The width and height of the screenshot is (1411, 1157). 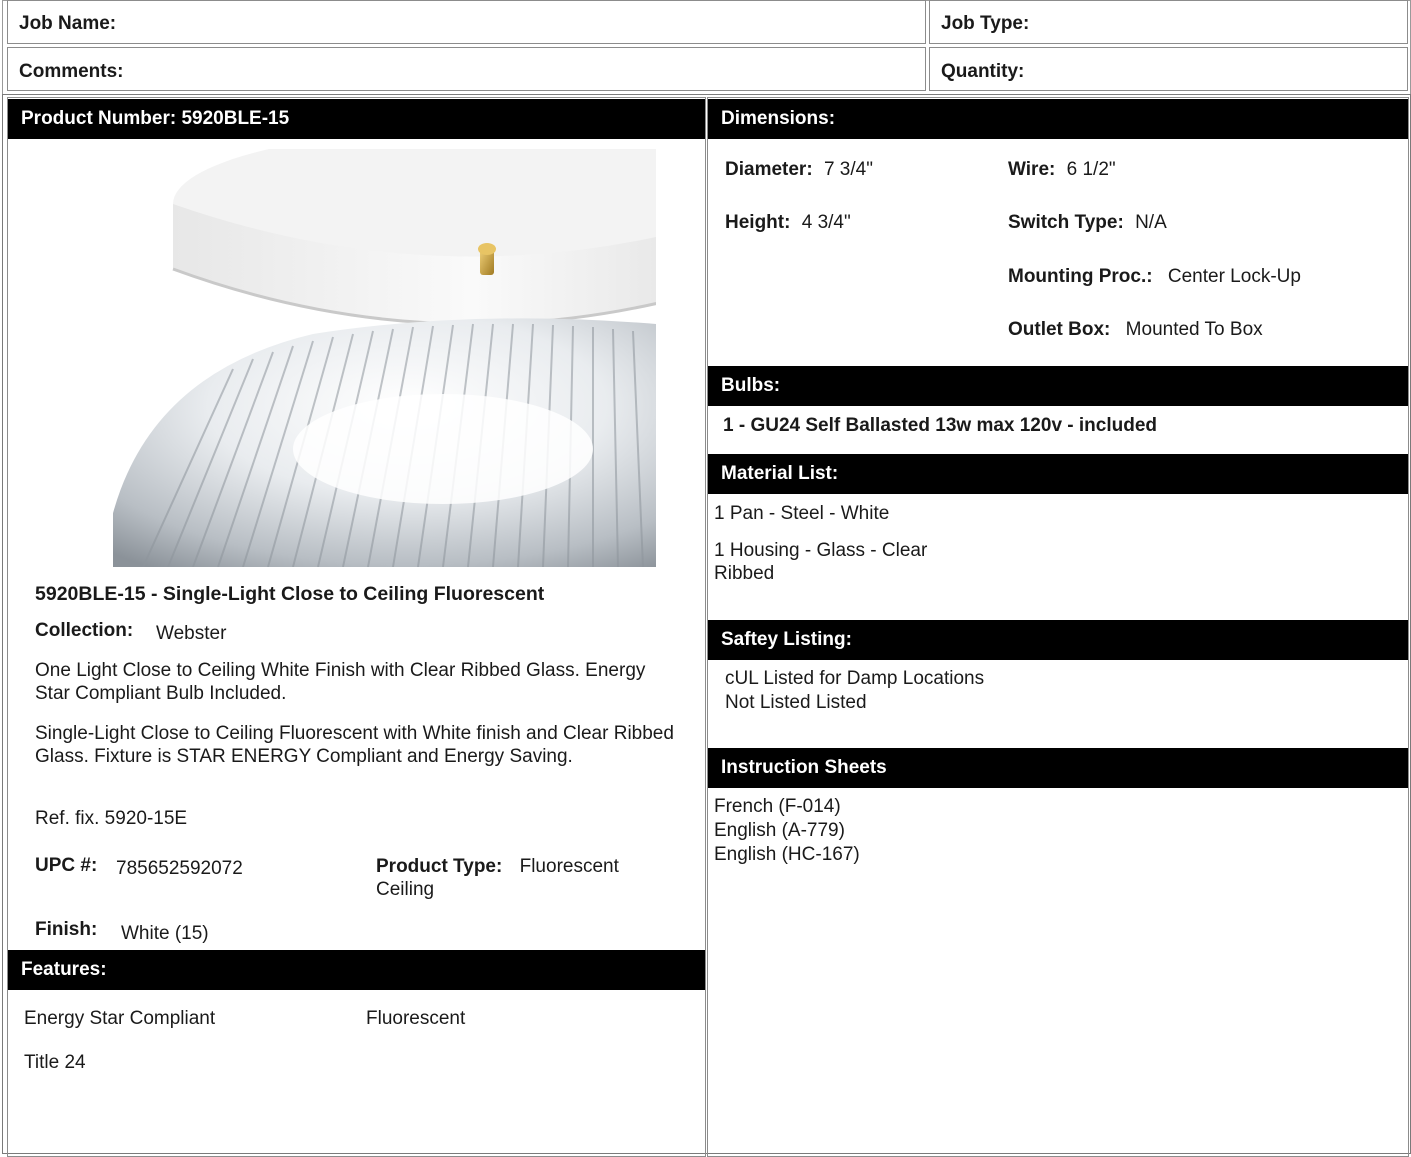 What do you see at coordinates (120, 1018) in the screenshot?
I see `feature-item: Energy Star Compliant` at bounding box center [120, 1018].